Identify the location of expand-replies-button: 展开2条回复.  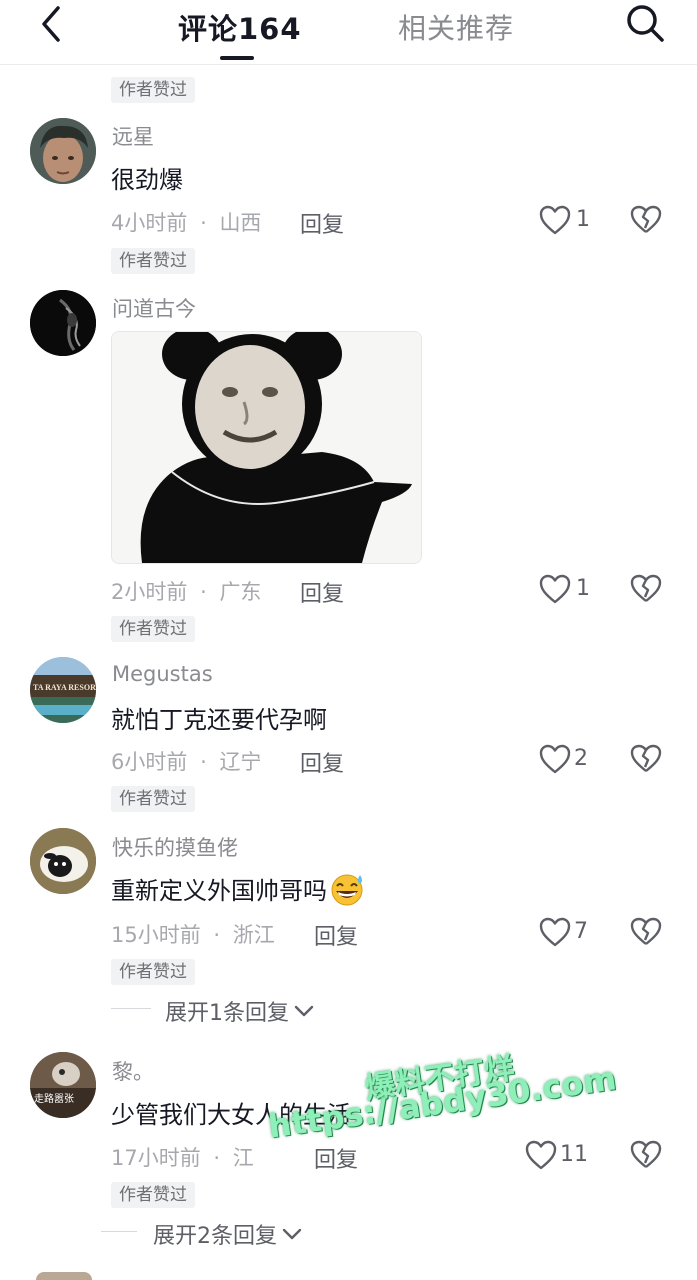
(228, 1234).